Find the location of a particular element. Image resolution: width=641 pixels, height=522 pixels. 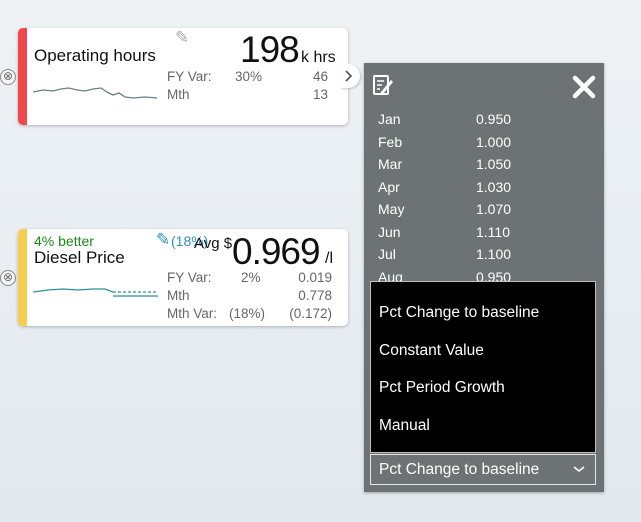

dropdown-option: Pct Change to baseline is located at coordinates (459, 313).